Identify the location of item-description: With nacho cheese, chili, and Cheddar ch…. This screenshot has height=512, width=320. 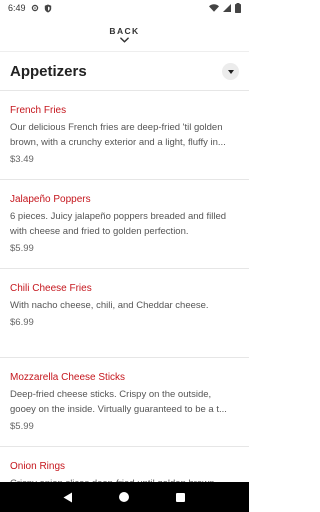
(109, 305).